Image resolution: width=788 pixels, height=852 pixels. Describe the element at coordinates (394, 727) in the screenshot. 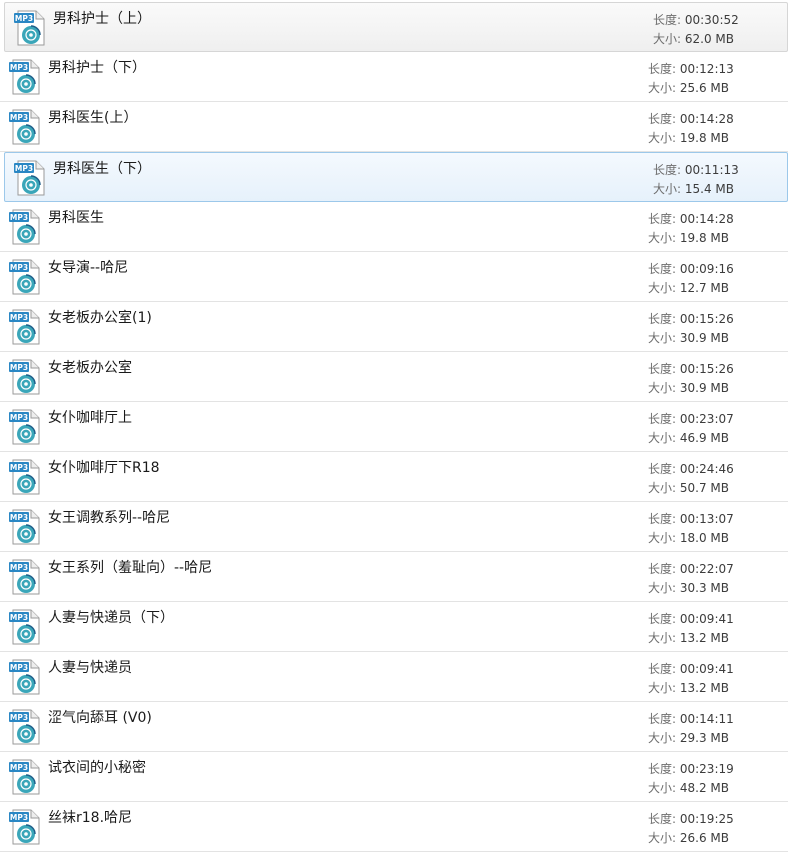

I see `file-row: MP3 涩气向舔耳 (V0) 长度: 00:14:11 大小: 29.3 MB` at that location.